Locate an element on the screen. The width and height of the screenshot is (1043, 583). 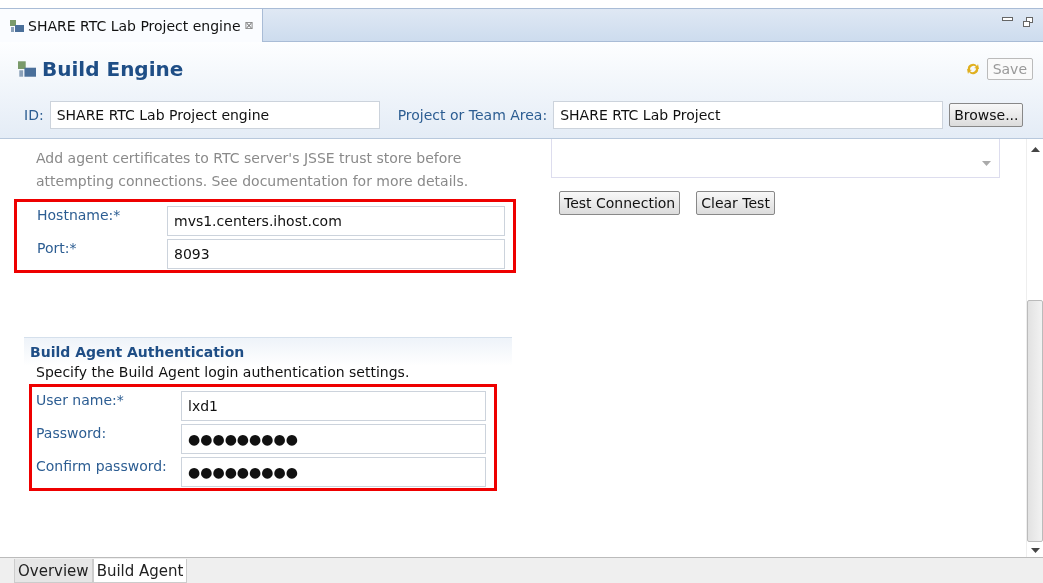
restore-icon is located at coordinates (1028, 22).